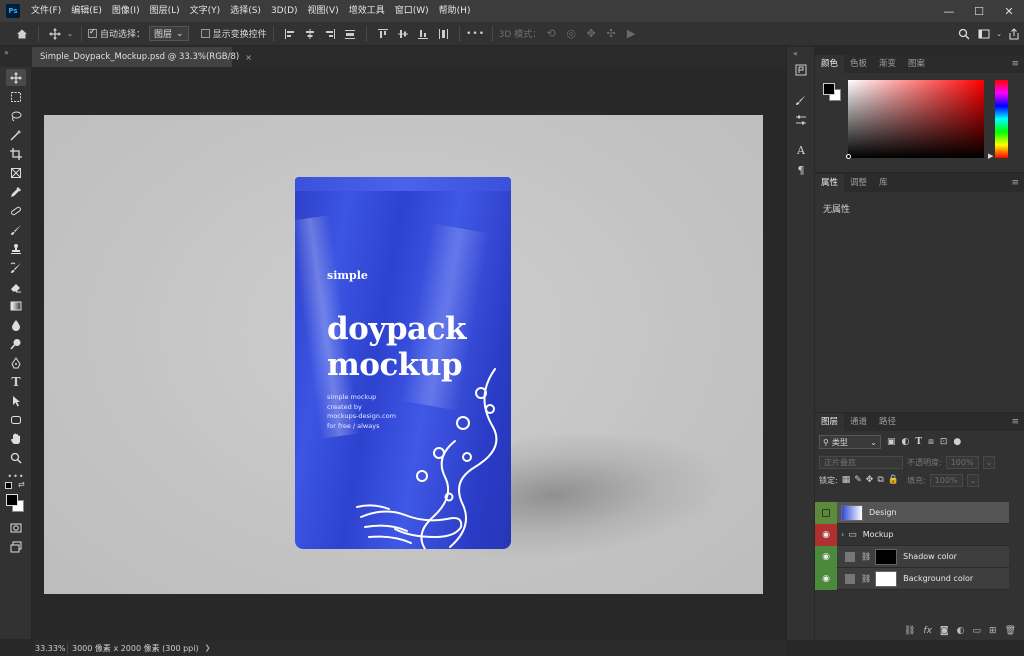 The width and height of the screenshot is (1024, 656). Describe the element at coordinates (476, 34) in the screenshot. I see `more-options-icon: •••` at that location.